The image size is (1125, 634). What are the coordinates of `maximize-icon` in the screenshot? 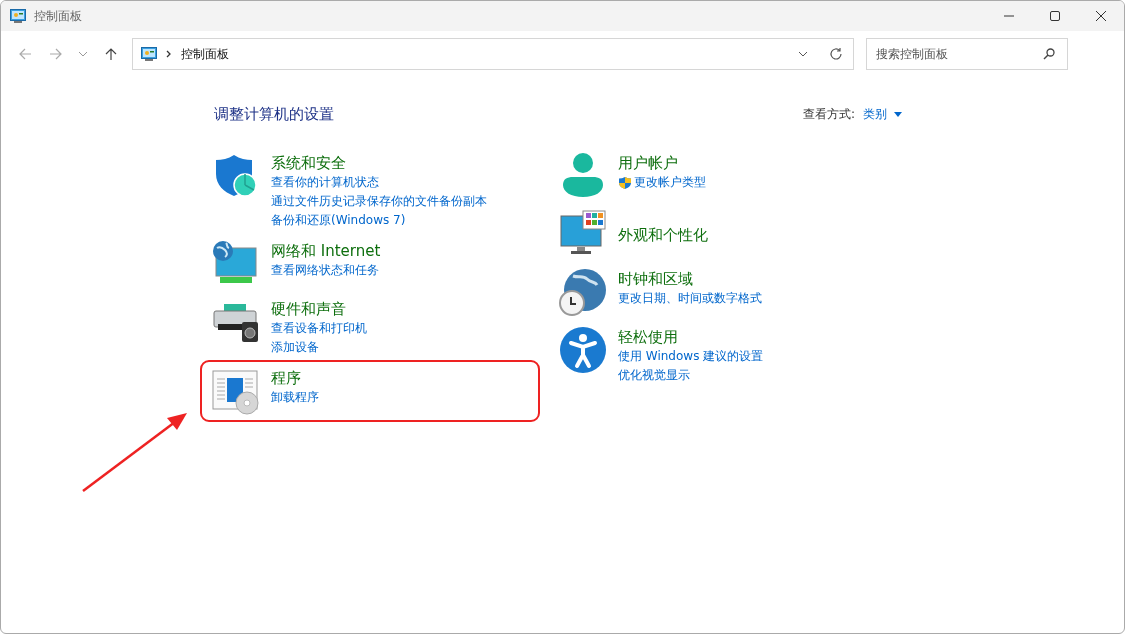 It's located at (1055, 16).